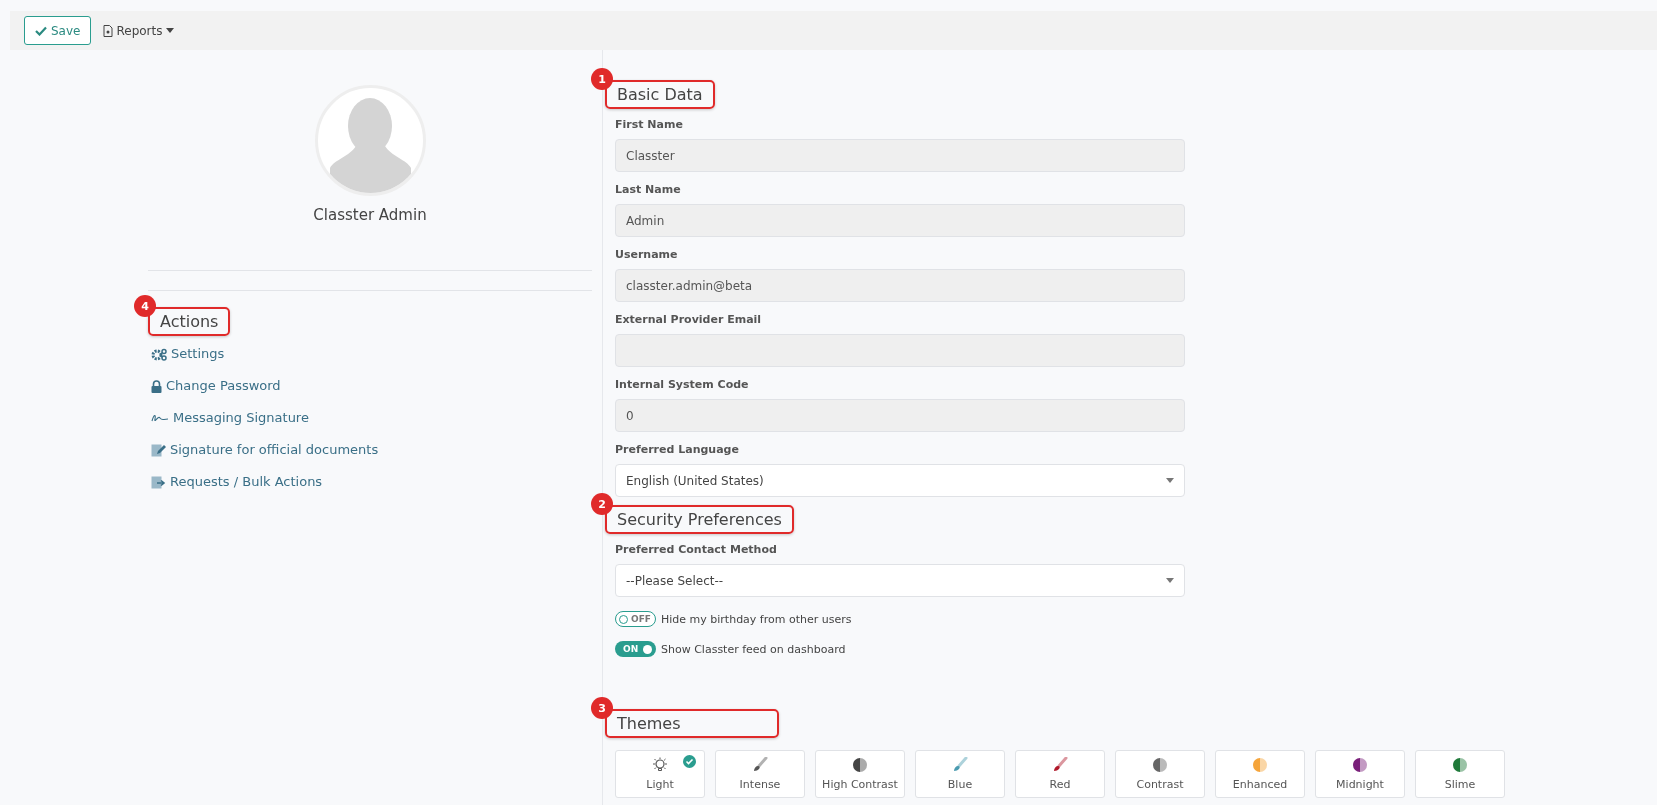 The width and height of the screenshot is (1657, 805). What do you see at coordinates (371, 354) in the screenshot?
I see `action-link: Settings` at bounding box center [371, 354].